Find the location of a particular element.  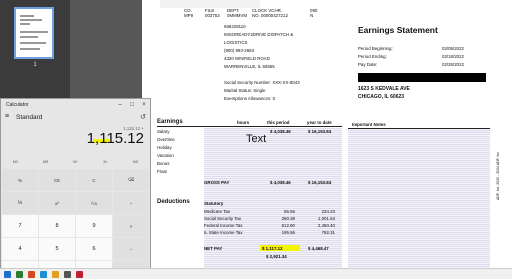

page-thumbnail is located at coordinates (34, 33).